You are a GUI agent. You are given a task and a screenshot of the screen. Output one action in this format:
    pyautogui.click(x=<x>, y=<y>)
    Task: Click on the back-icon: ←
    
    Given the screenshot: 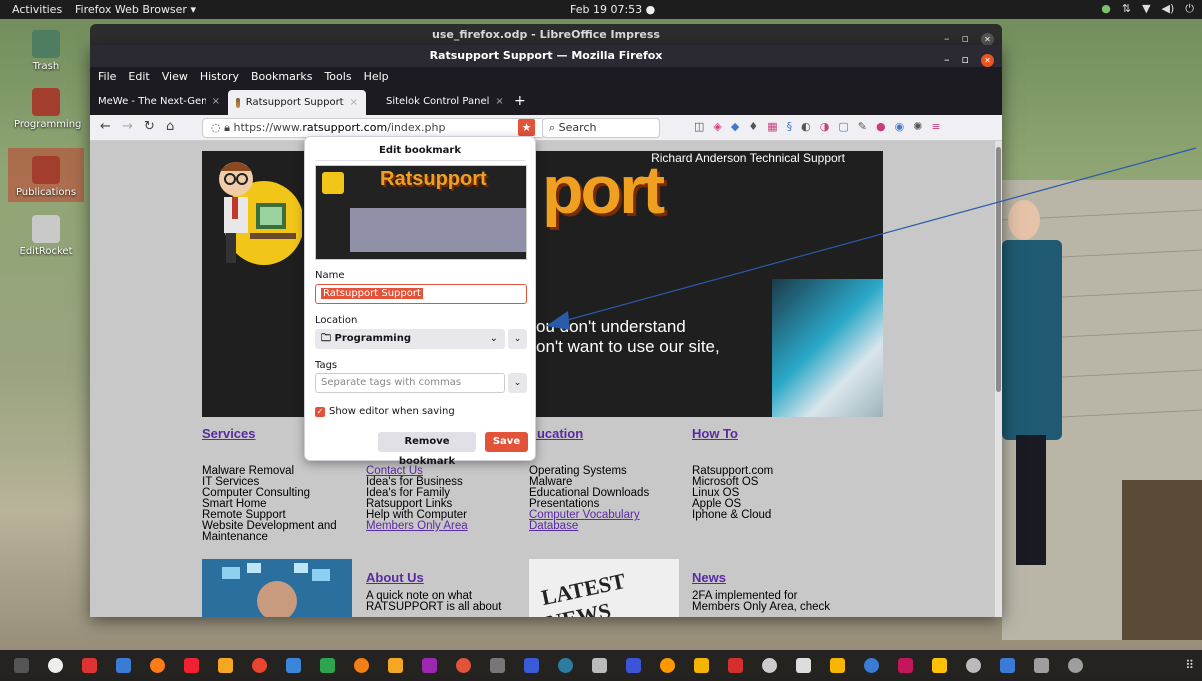 What is the action you would take?
    pyautogui.click(x=105, y=126)
    